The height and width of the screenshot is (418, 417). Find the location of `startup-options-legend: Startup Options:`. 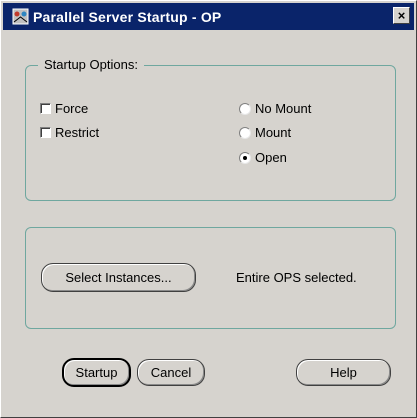

startup-options-legend: Startup Options: is located at coordinates (91, 64).